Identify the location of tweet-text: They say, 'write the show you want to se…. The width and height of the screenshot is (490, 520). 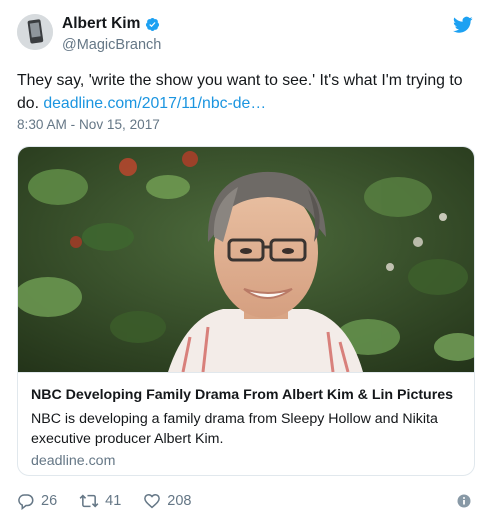
(247, 92).